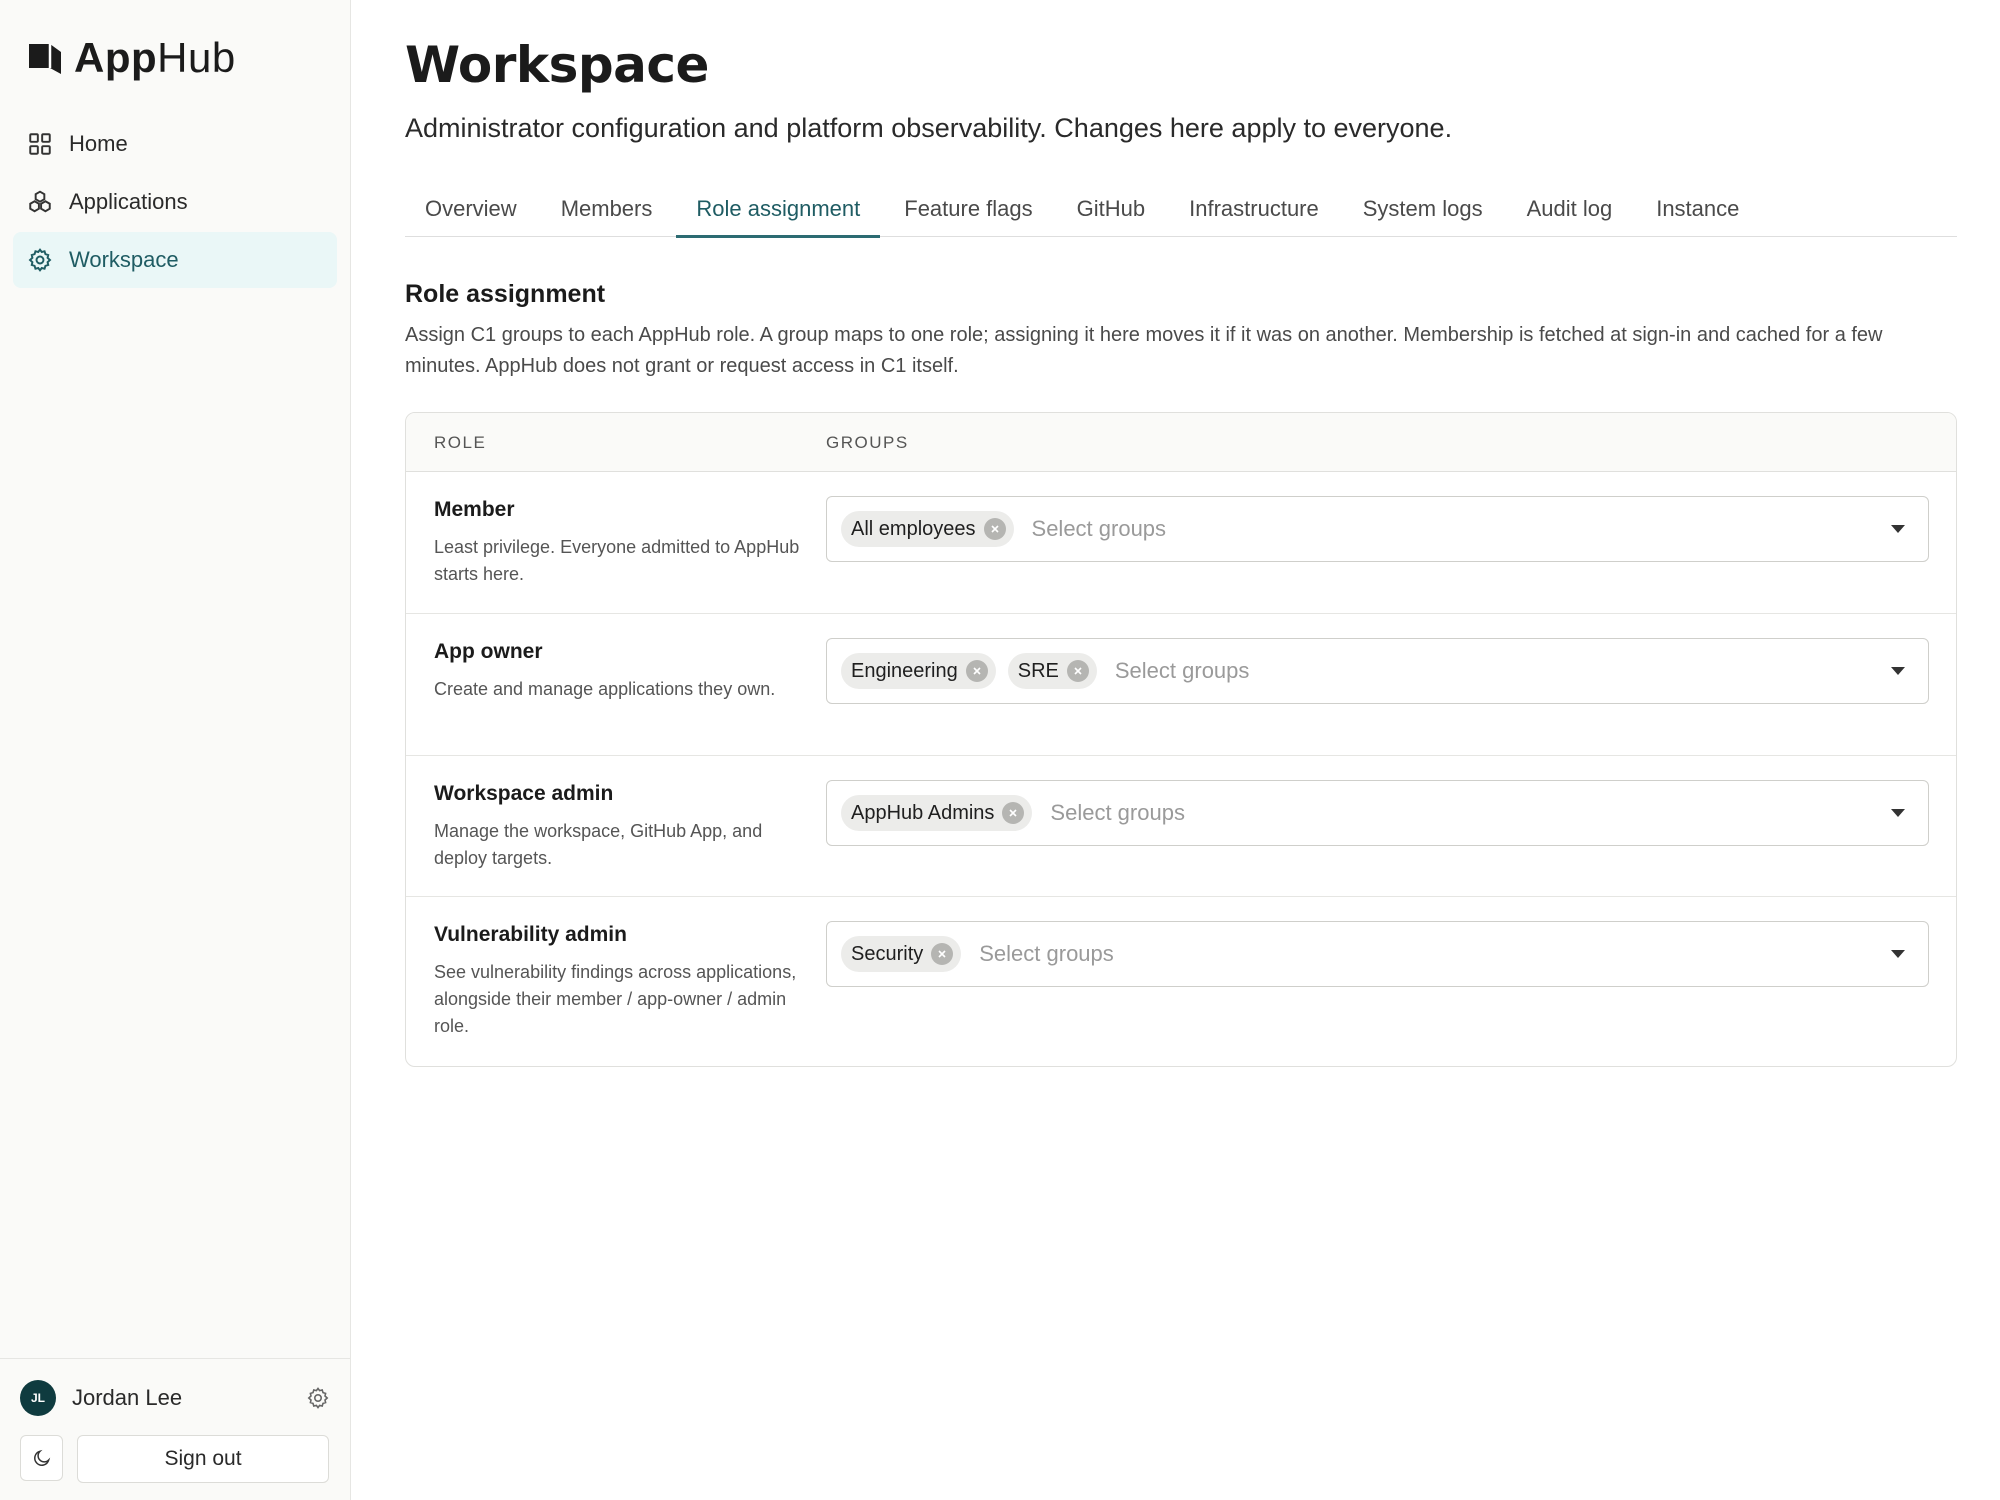  I want to click on brand-name: AppHub, so click(155, 58).